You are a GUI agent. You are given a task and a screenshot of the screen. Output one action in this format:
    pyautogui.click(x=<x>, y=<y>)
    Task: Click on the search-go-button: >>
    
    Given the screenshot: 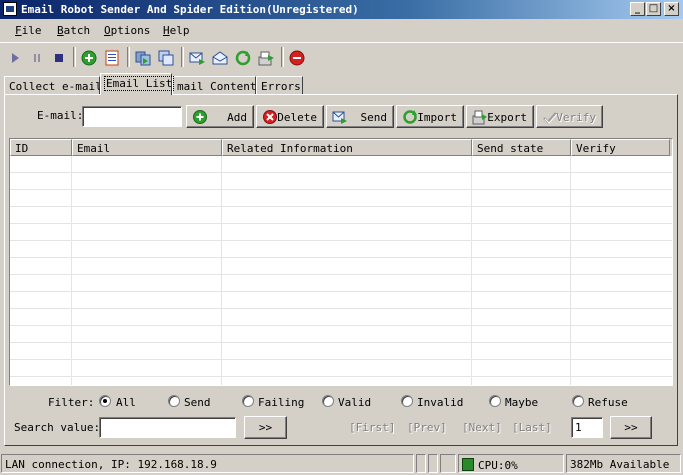 What is the action you would take?
    pyautogui.click(x=265, y=427)
    